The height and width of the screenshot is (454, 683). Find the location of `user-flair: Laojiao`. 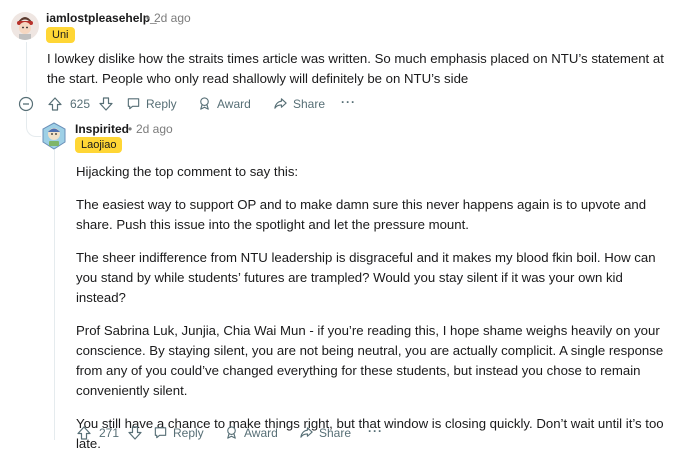

user-flair: Laojiao is located at coordinates (99, 145).